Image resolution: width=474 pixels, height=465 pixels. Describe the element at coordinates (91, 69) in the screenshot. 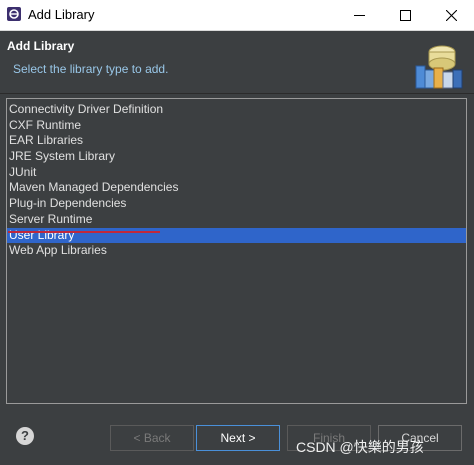

I see `wizard-page-description: Select the library type to add.` at that location.